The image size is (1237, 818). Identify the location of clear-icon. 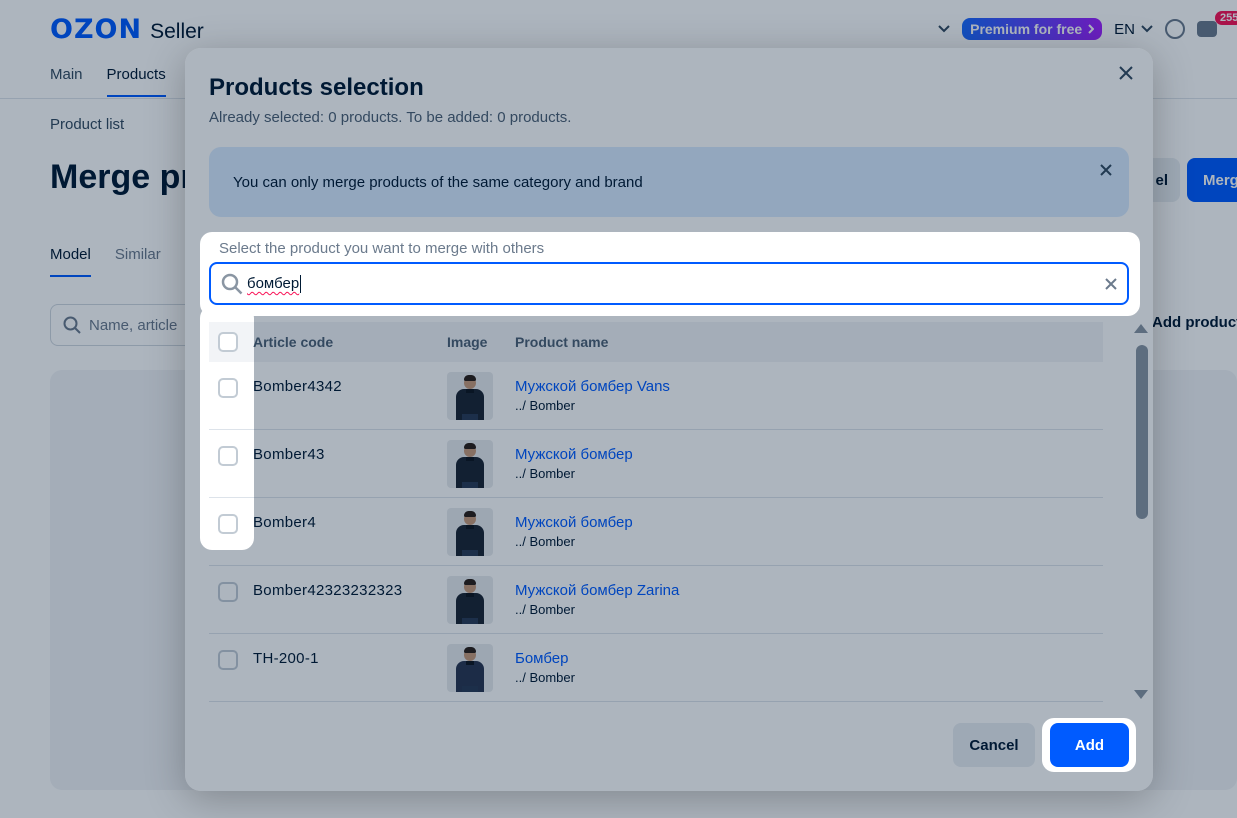
(1111, 283).